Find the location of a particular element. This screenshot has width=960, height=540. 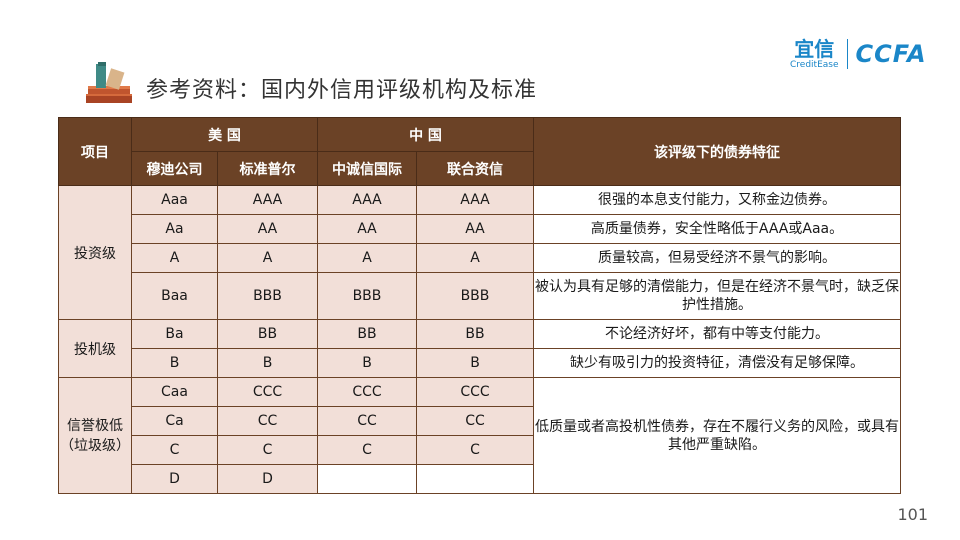

category-speculative: 投机级 is located at coordinates (95, 348).